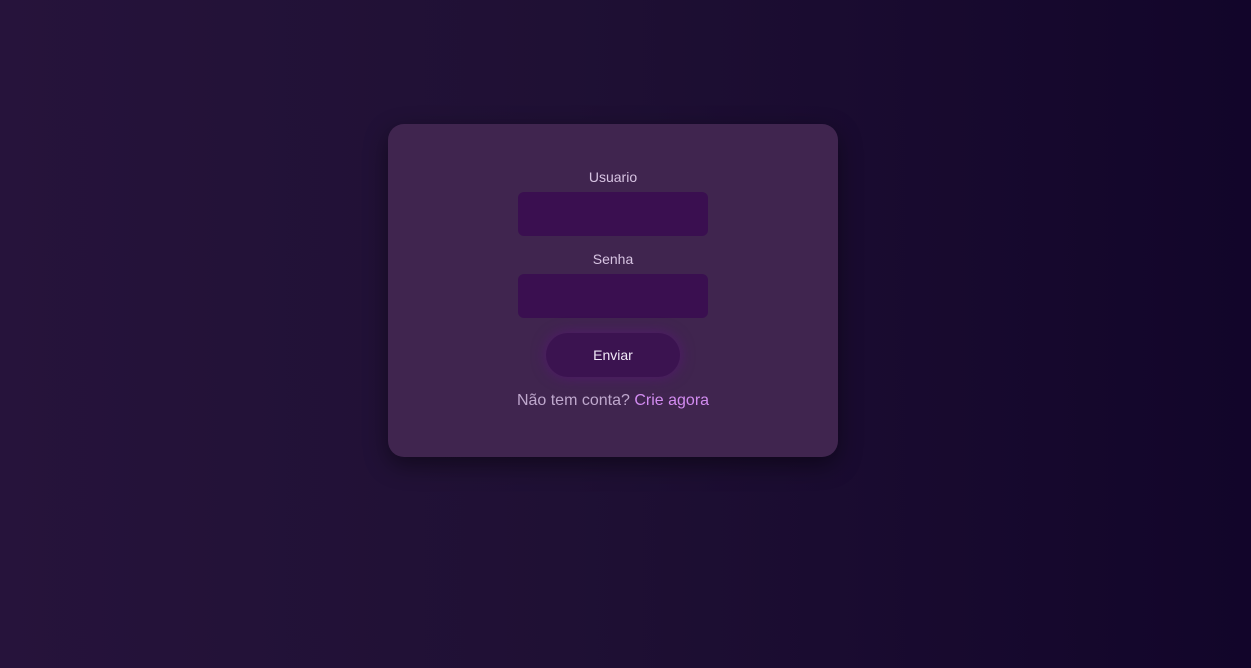  I want to click on signup-prompt: Não tem conta?, so click(575, 400).